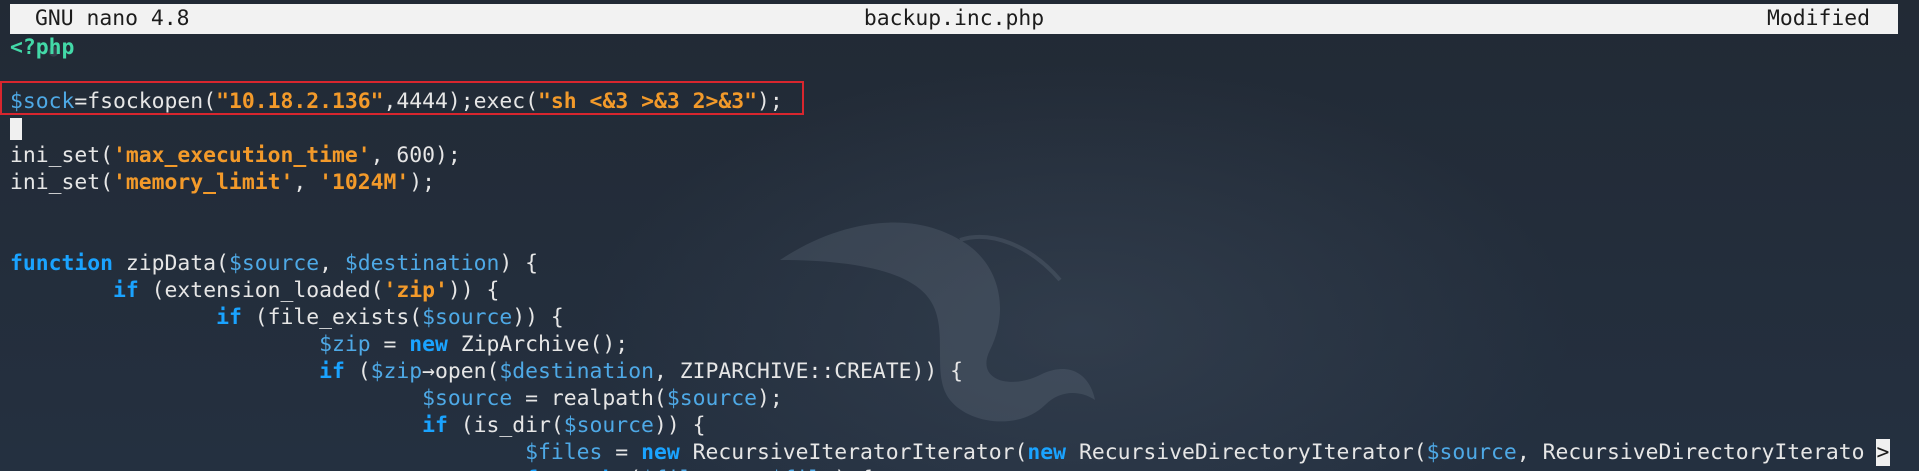  Describe the element at coordinates (415, 155) in the screenshot. I see `code-token: , 600);` at that location.